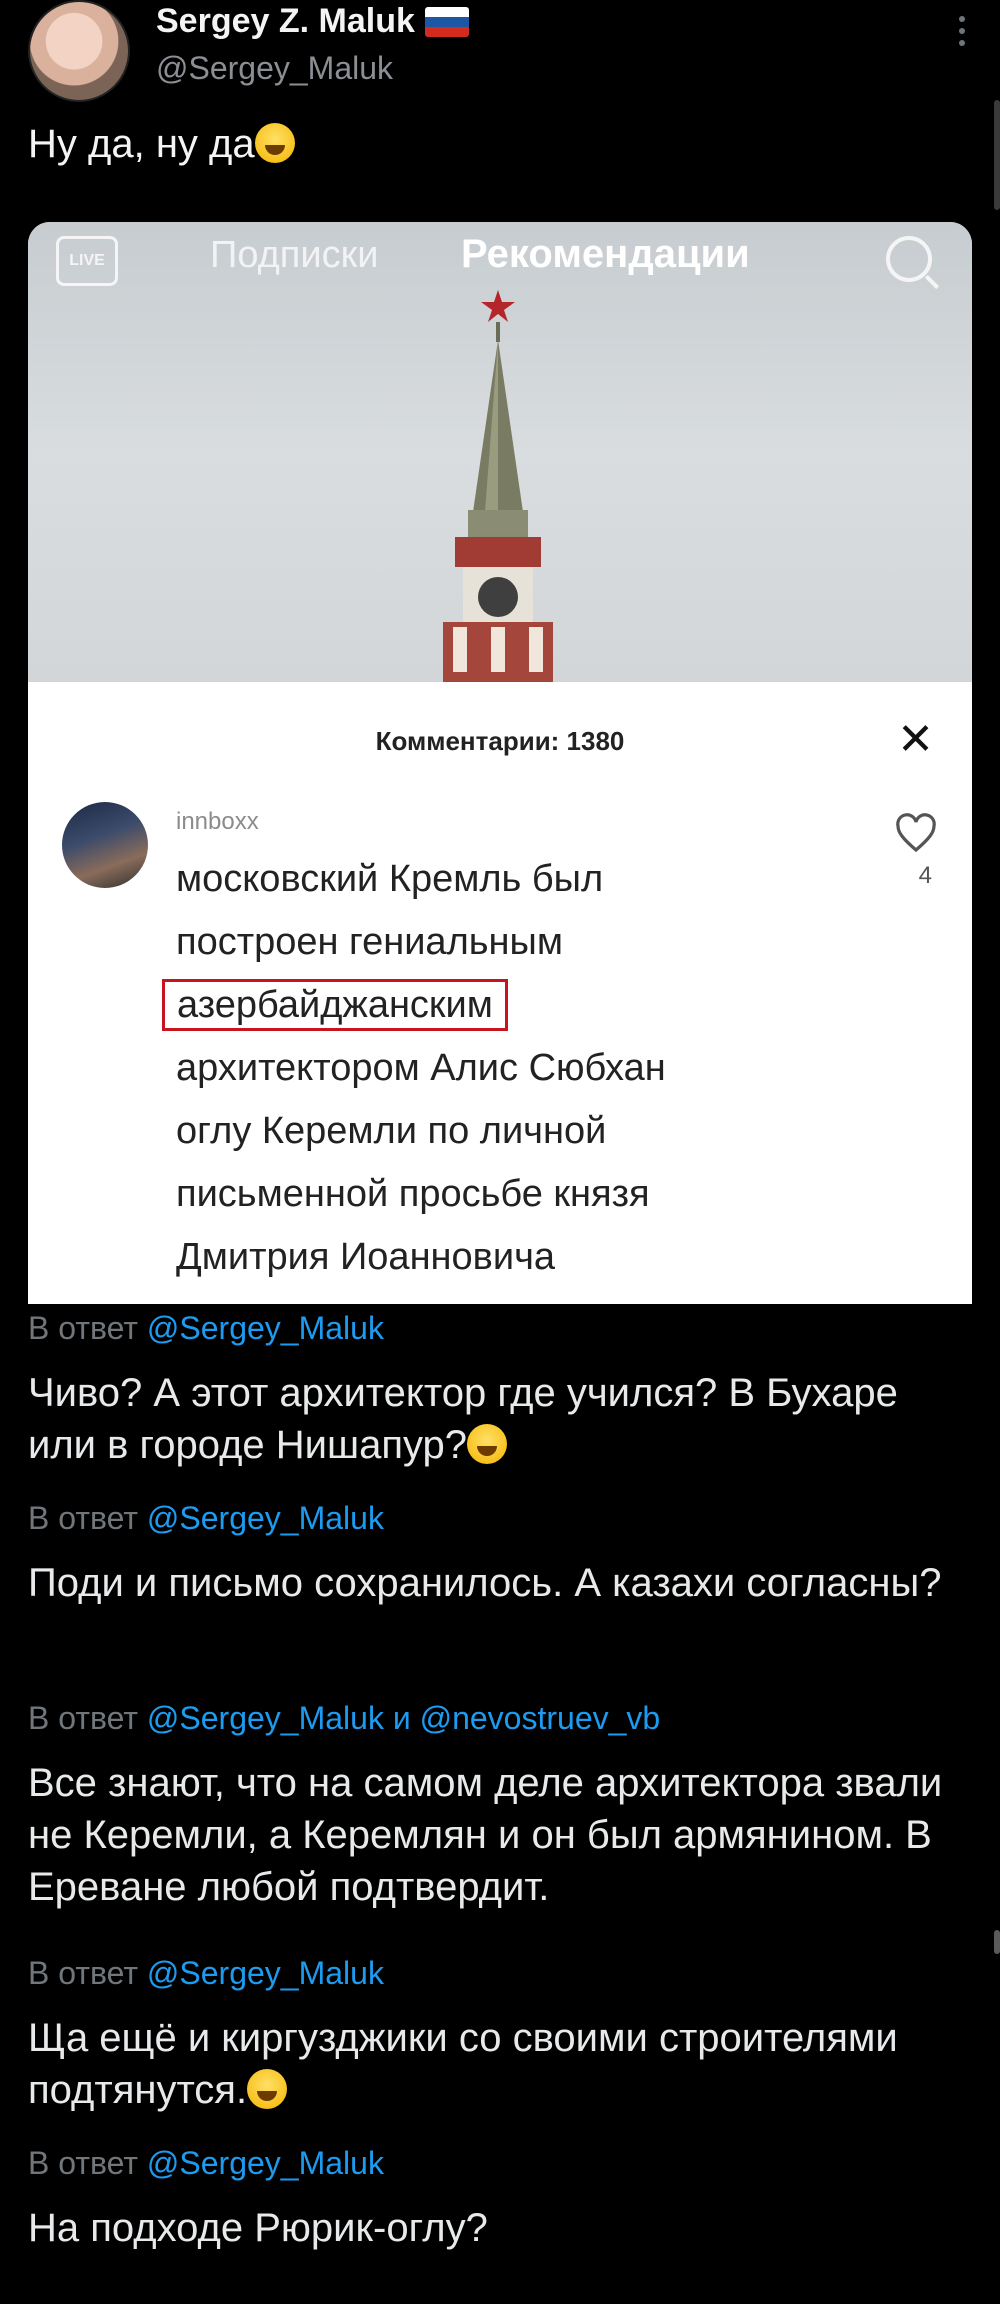  I want to click on live-icon: LIVE, so click(87, 261).